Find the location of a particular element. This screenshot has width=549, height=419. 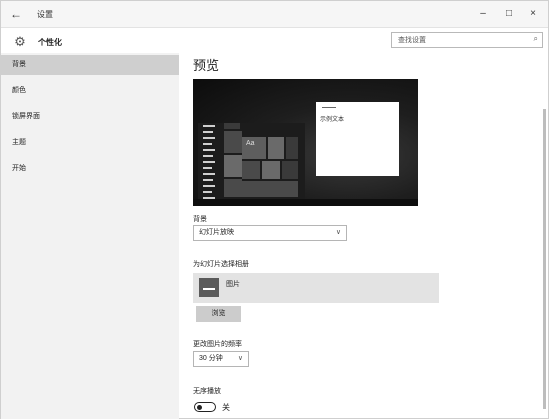

sidebar-item-start: 开始 is located at coordinates (90, 169).